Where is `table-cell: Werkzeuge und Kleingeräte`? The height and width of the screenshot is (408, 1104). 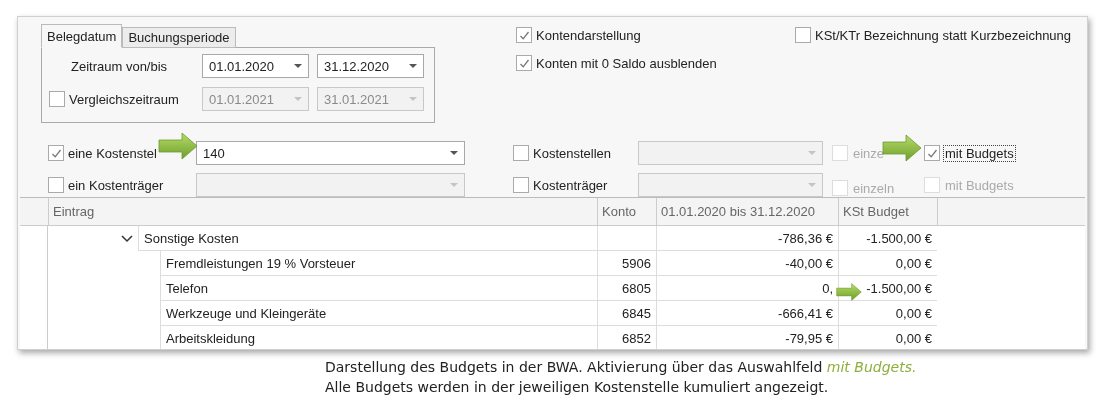 table-cell: Werkzeuge und Kleingeräte is located at coordinates (378, 313).